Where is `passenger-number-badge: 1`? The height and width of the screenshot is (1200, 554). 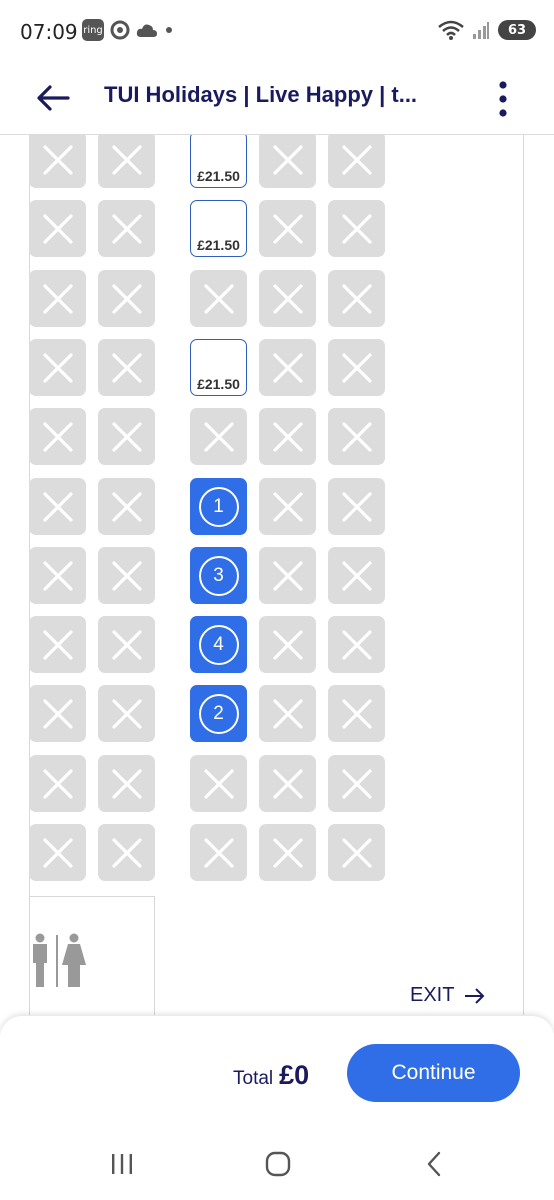
passenger-number-badge: 1 is located at coordinates (218, 506).